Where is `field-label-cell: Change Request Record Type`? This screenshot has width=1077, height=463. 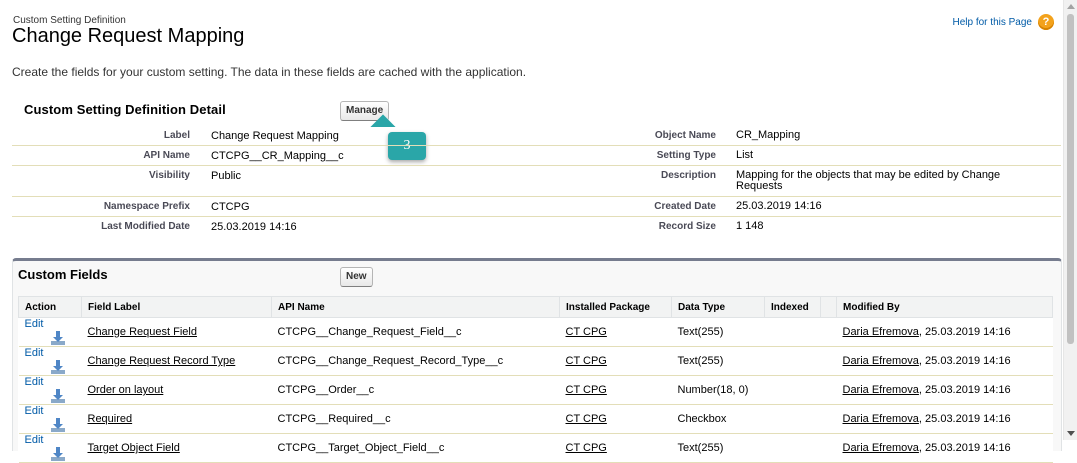
field-label-cell: Change Request Record Type is located at coordinates (176, 361).